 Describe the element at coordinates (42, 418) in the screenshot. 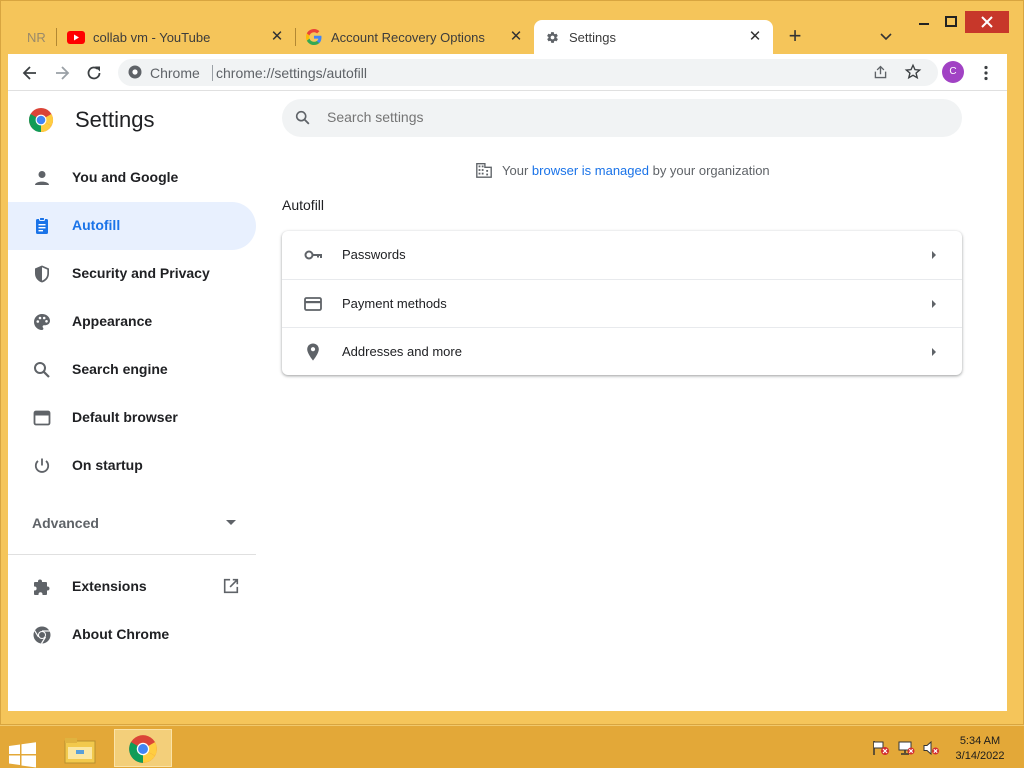

I see `browser-window-icon` at that location.